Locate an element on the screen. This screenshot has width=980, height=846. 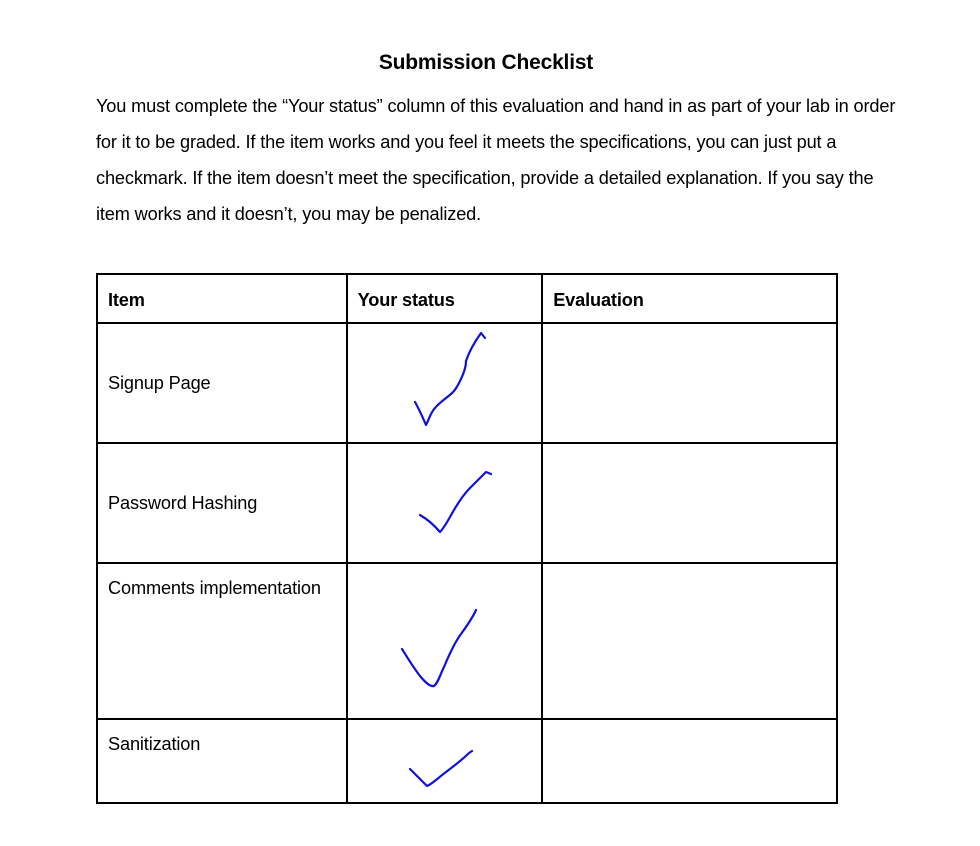
item-cell: Password Hashing is located at coordinates (222, 503).